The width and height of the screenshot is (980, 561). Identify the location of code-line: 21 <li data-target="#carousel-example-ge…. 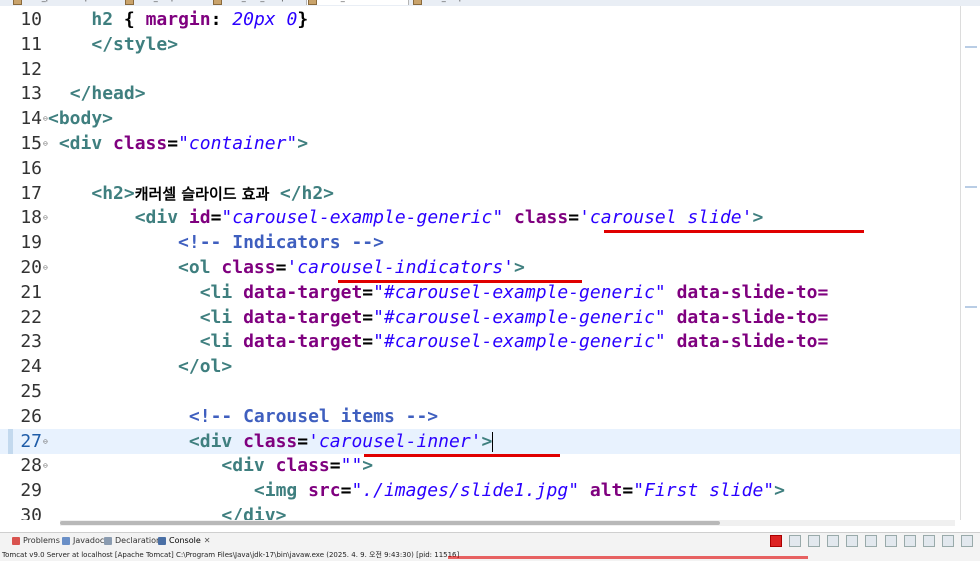
(490, 292).